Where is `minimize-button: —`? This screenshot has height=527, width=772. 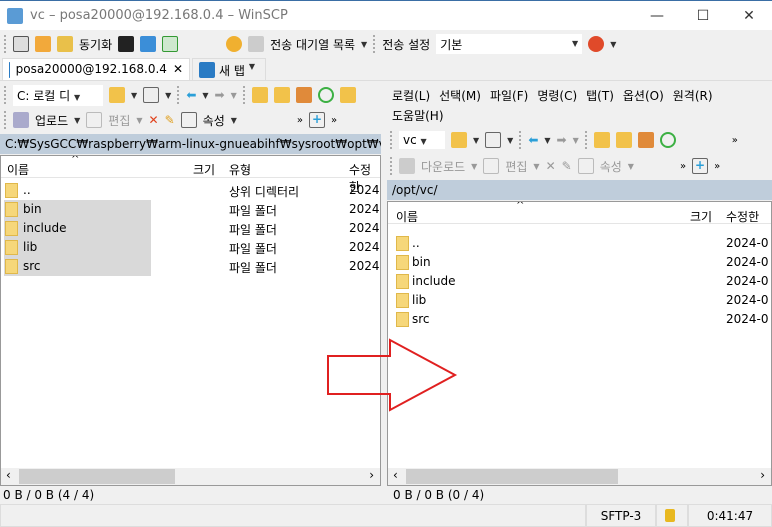 minimize-button: — is located at coordinates (657, 16).